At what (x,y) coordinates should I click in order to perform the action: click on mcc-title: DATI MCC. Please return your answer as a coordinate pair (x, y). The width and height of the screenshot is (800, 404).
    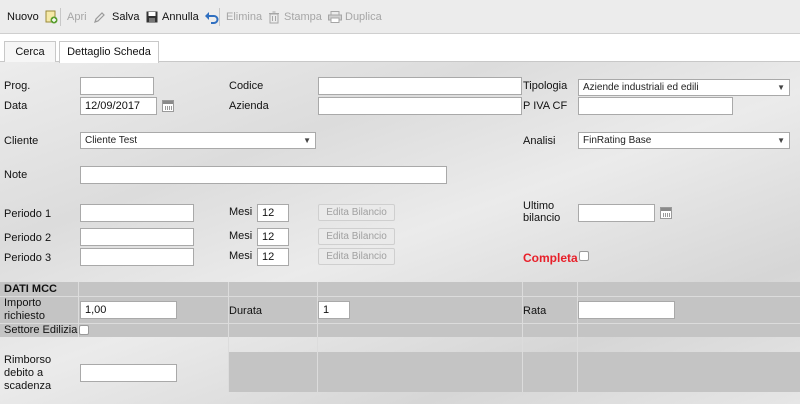
    Looking at the image, I should click on (30, 289).